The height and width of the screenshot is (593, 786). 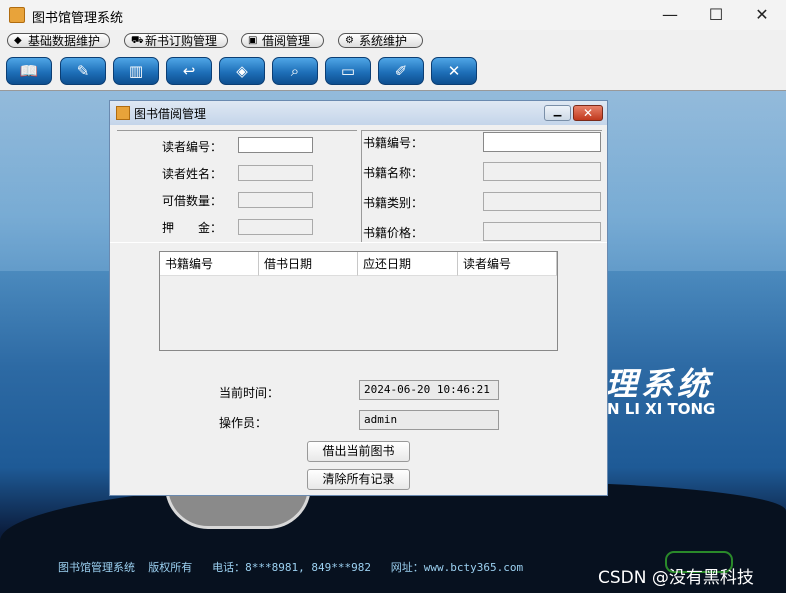 I want to click on operator-label: 操作员：, so click(x=243, y=423).